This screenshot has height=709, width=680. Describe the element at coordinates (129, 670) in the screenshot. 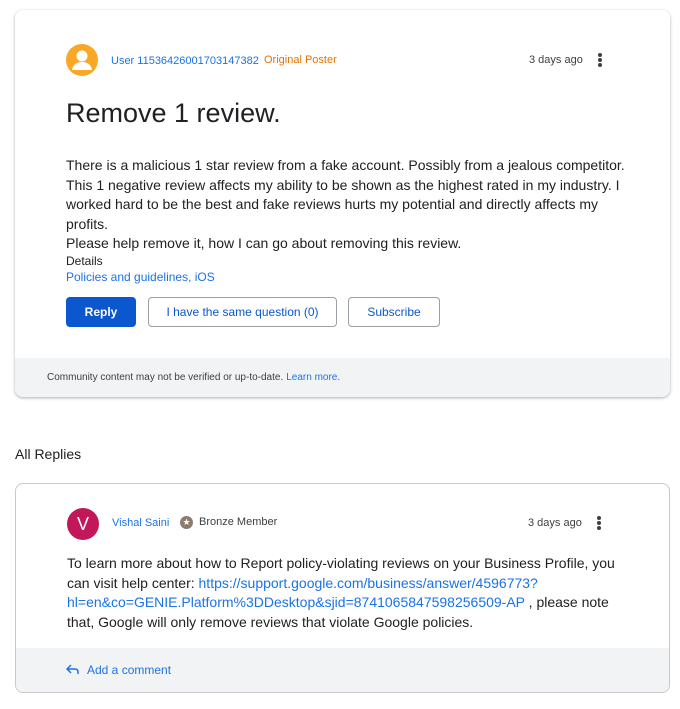

I see `add-comment-link: Add a comment` at that location.